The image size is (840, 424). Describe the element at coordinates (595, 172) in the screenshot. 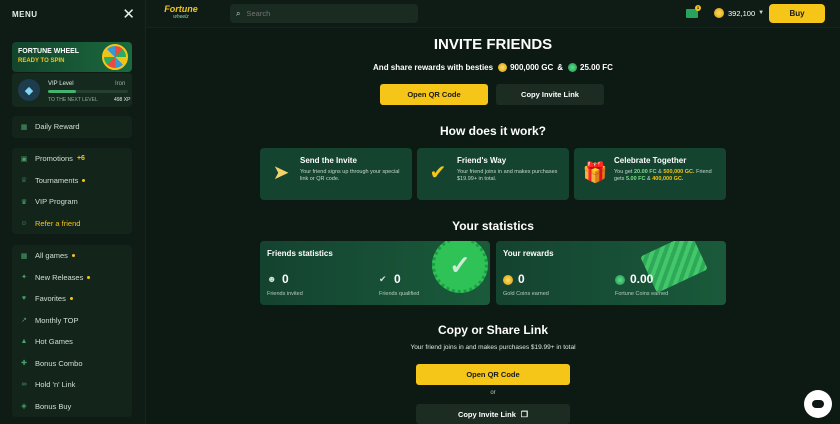

I see `gift-box-icon: 🎁` at that location.